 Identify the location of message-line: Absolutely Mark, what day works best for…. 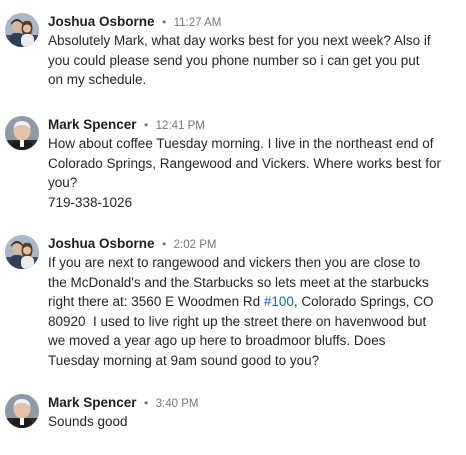
(239, 40).